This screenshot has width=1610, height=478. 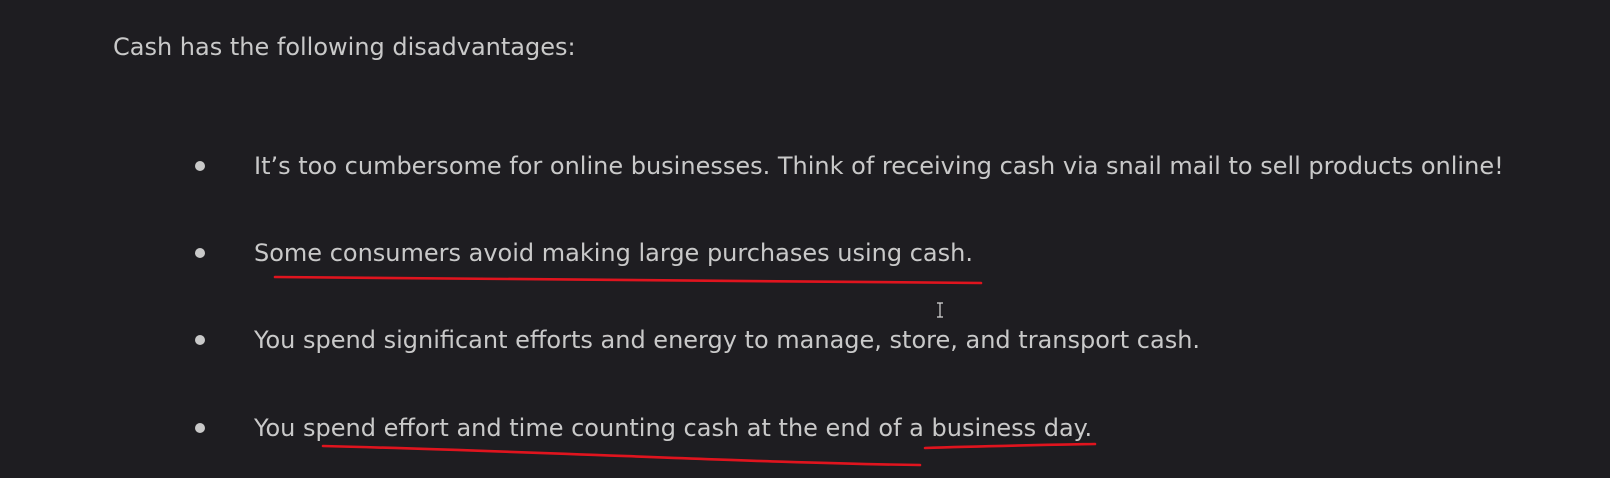 What do you see at coordinates (344, 47) in the screenshot?
I see `intro-paragraph: Cash has the following disadvantages:` at bounding box center [344, 47].